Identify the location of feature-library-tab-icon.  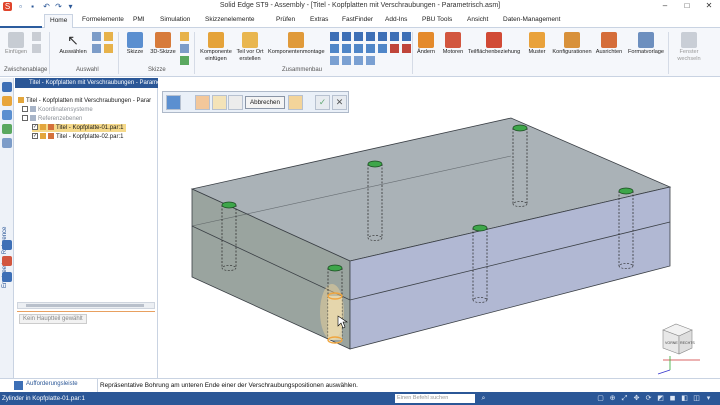
(7, 129).